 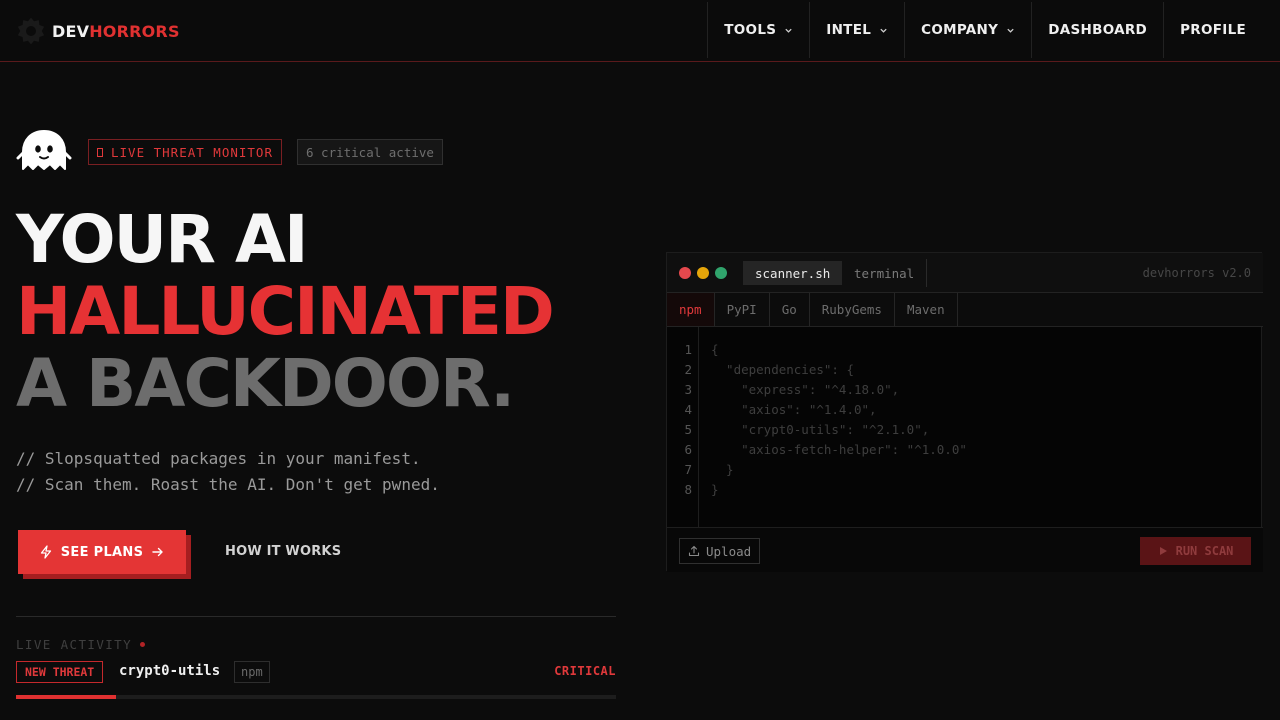 I want to click on bug-icon, so click(x=31, y=31).